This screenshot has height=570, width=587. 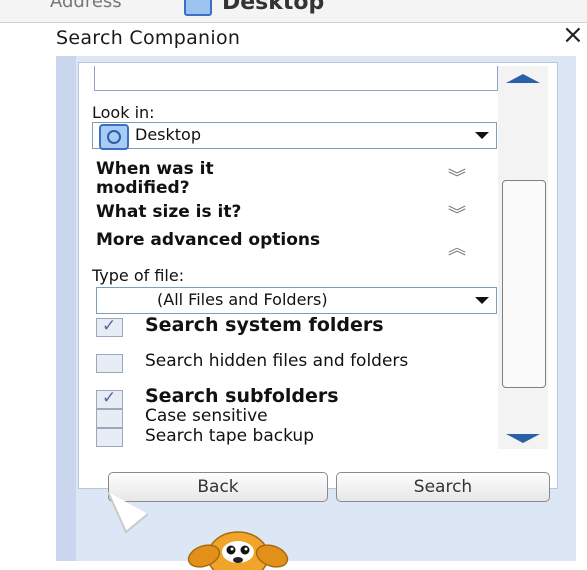 What do you see at coordinates (296, 78) in the screenshot?
I see `search-text-field` at bounding box center [296, 78].